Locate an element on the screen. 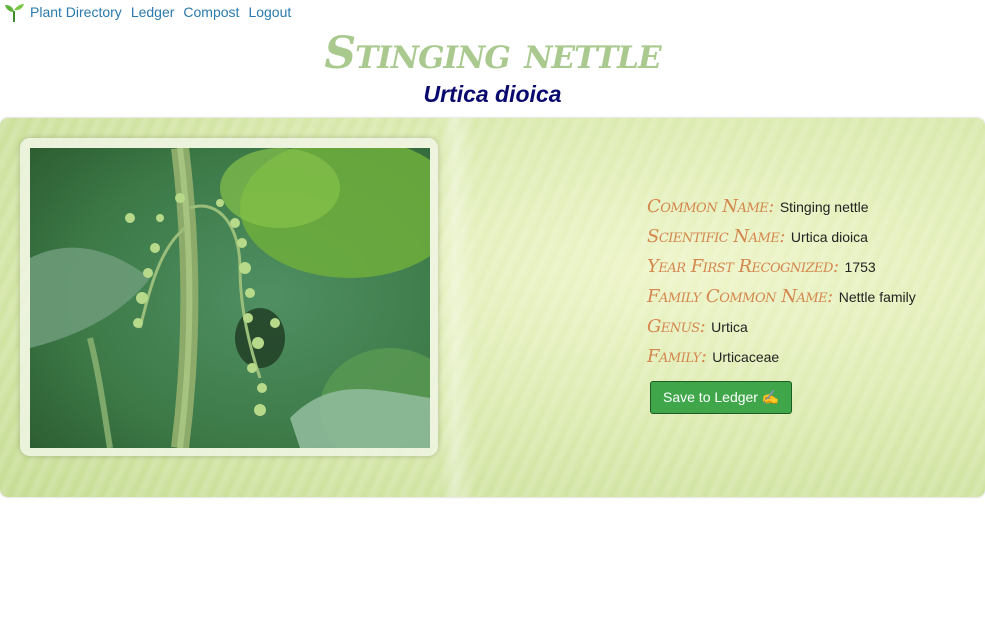  detail-row-common-name: Common Name: Stinging nettle is located at coordinates (781, 211).